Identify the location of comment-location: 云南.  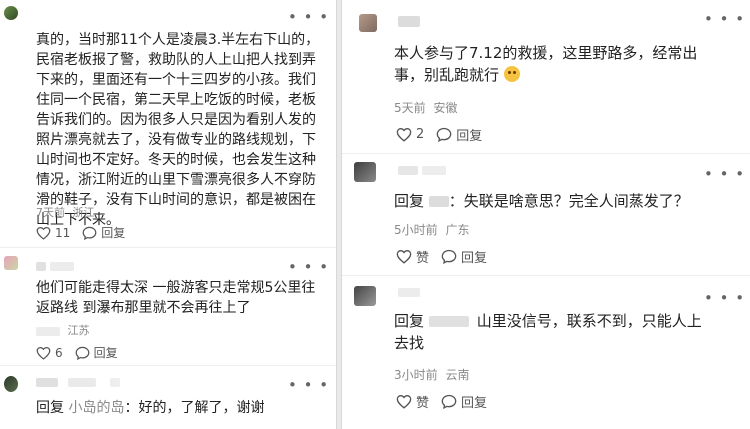
(457, 375).